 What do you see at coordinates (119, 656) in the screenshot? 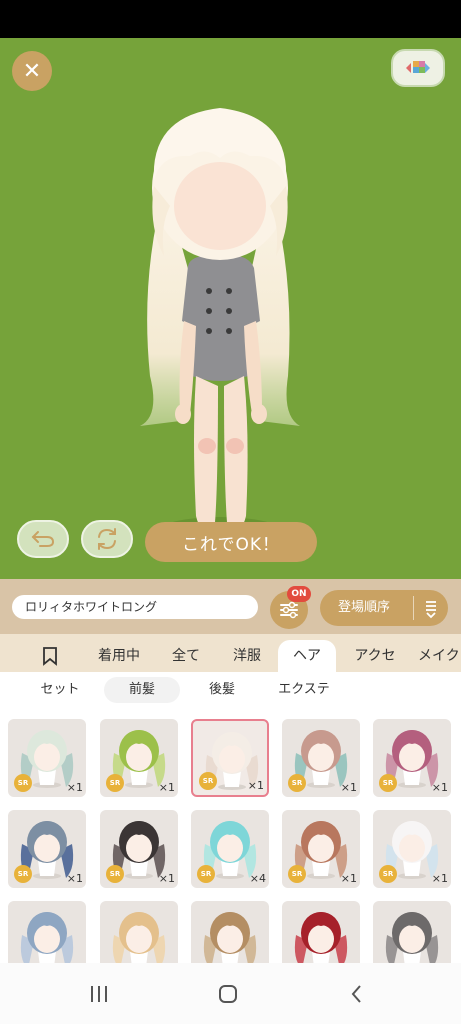
I see `tab-wearing: 着用中` at bounding box center [119, 656].